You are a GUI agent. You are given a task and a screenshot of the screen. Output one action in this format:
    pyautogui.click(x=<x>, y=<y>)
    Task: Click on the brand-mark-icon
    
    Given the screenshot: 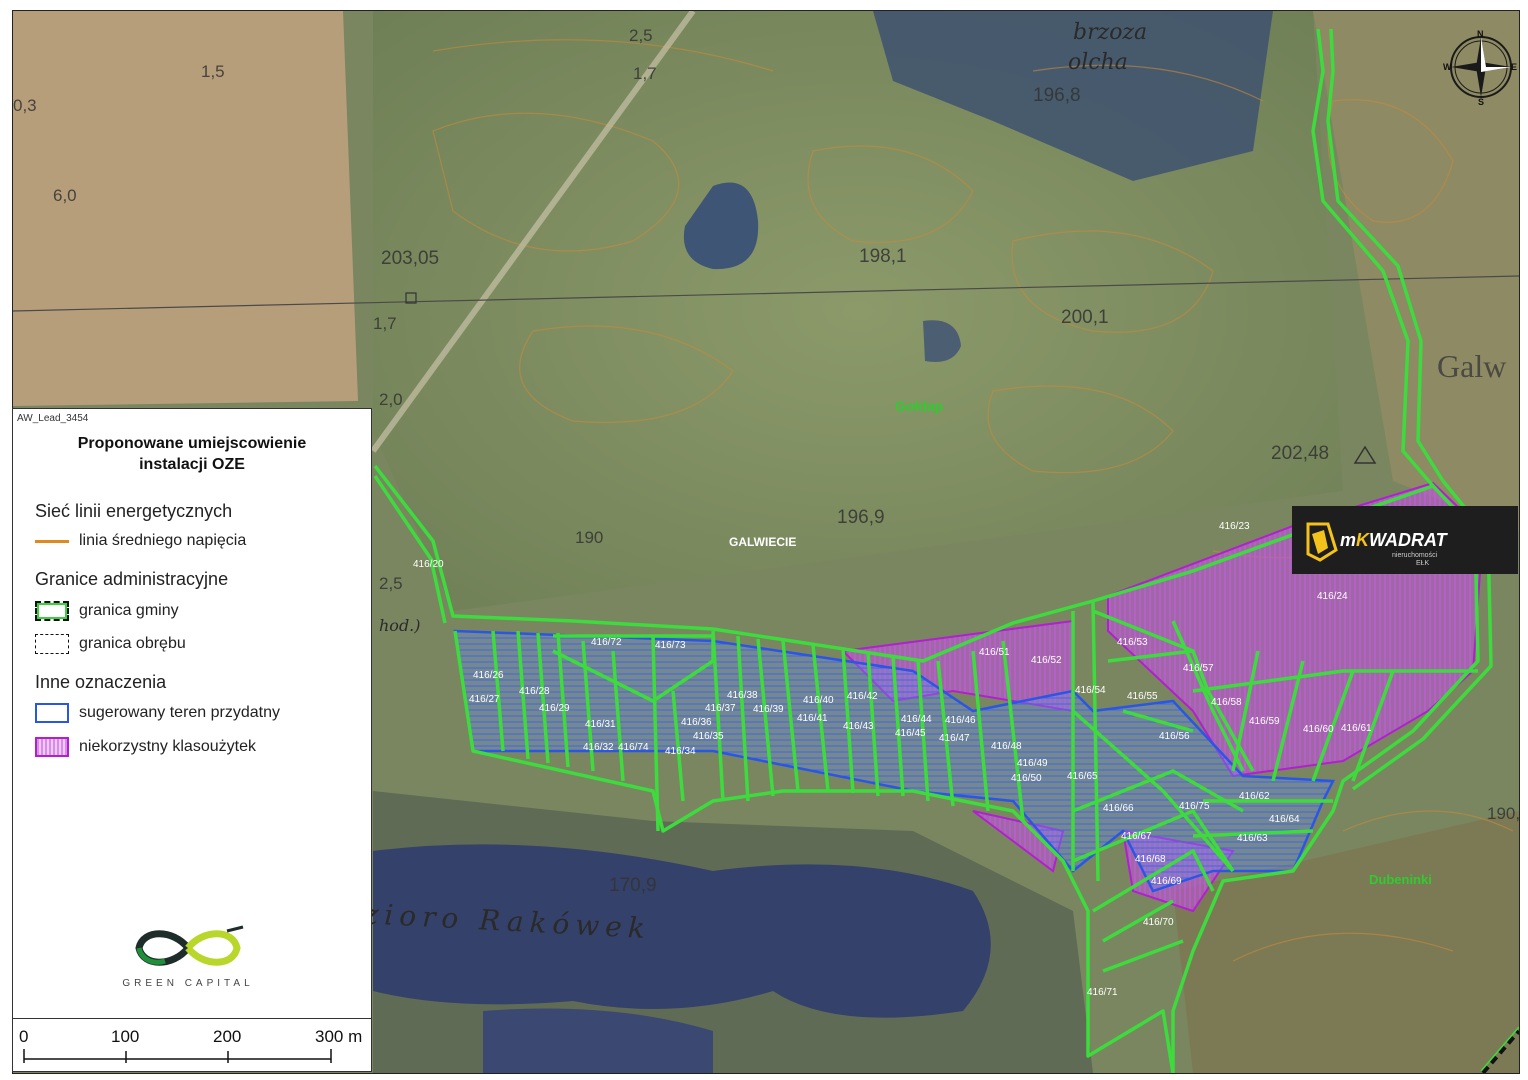 What is the action you would take?
    pyautogui.click(x=1322, y=542)
    